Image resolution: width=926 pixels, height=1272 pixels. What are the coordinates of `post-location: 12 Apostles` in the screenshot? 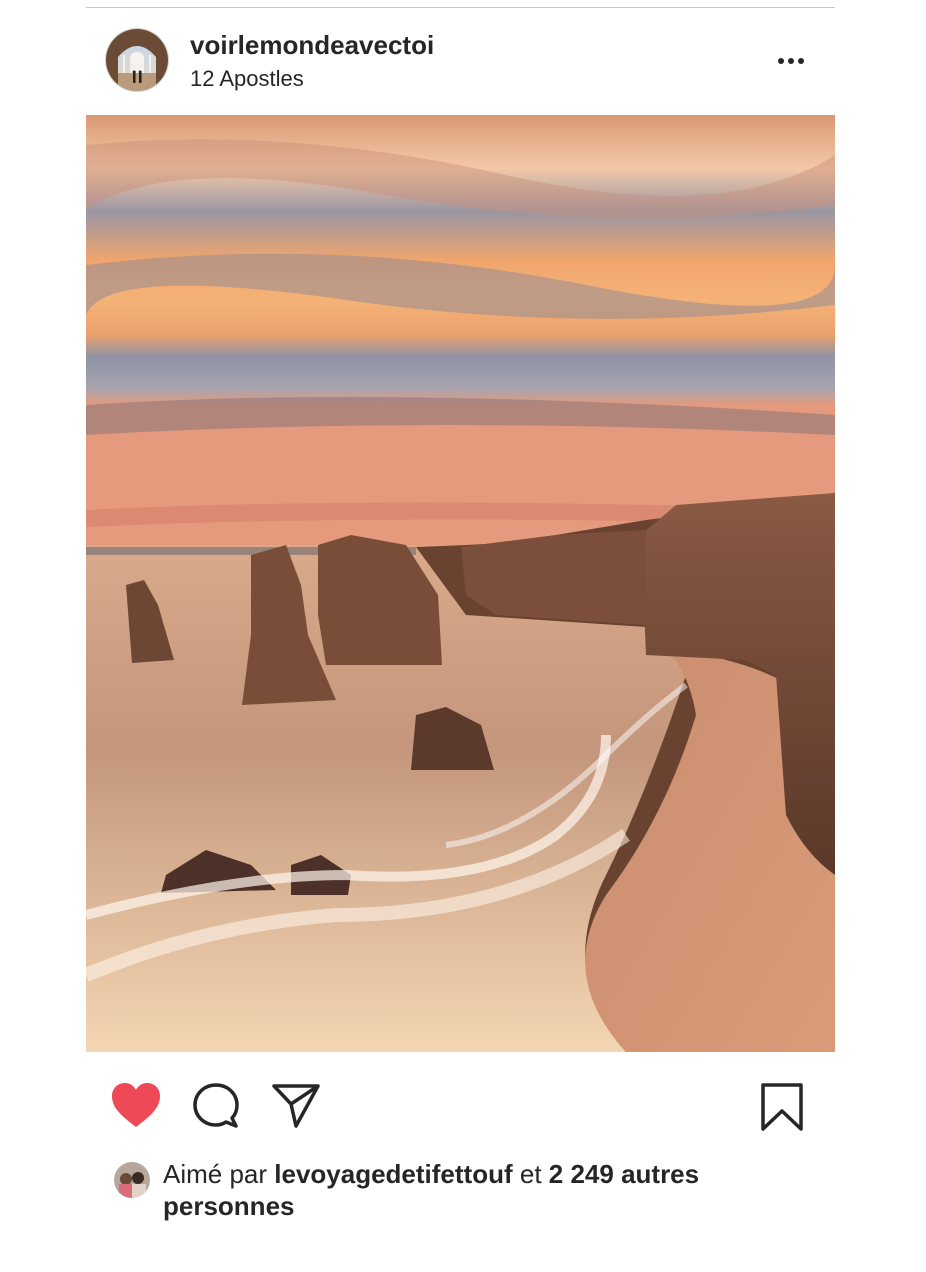 It's located at (247, 79).